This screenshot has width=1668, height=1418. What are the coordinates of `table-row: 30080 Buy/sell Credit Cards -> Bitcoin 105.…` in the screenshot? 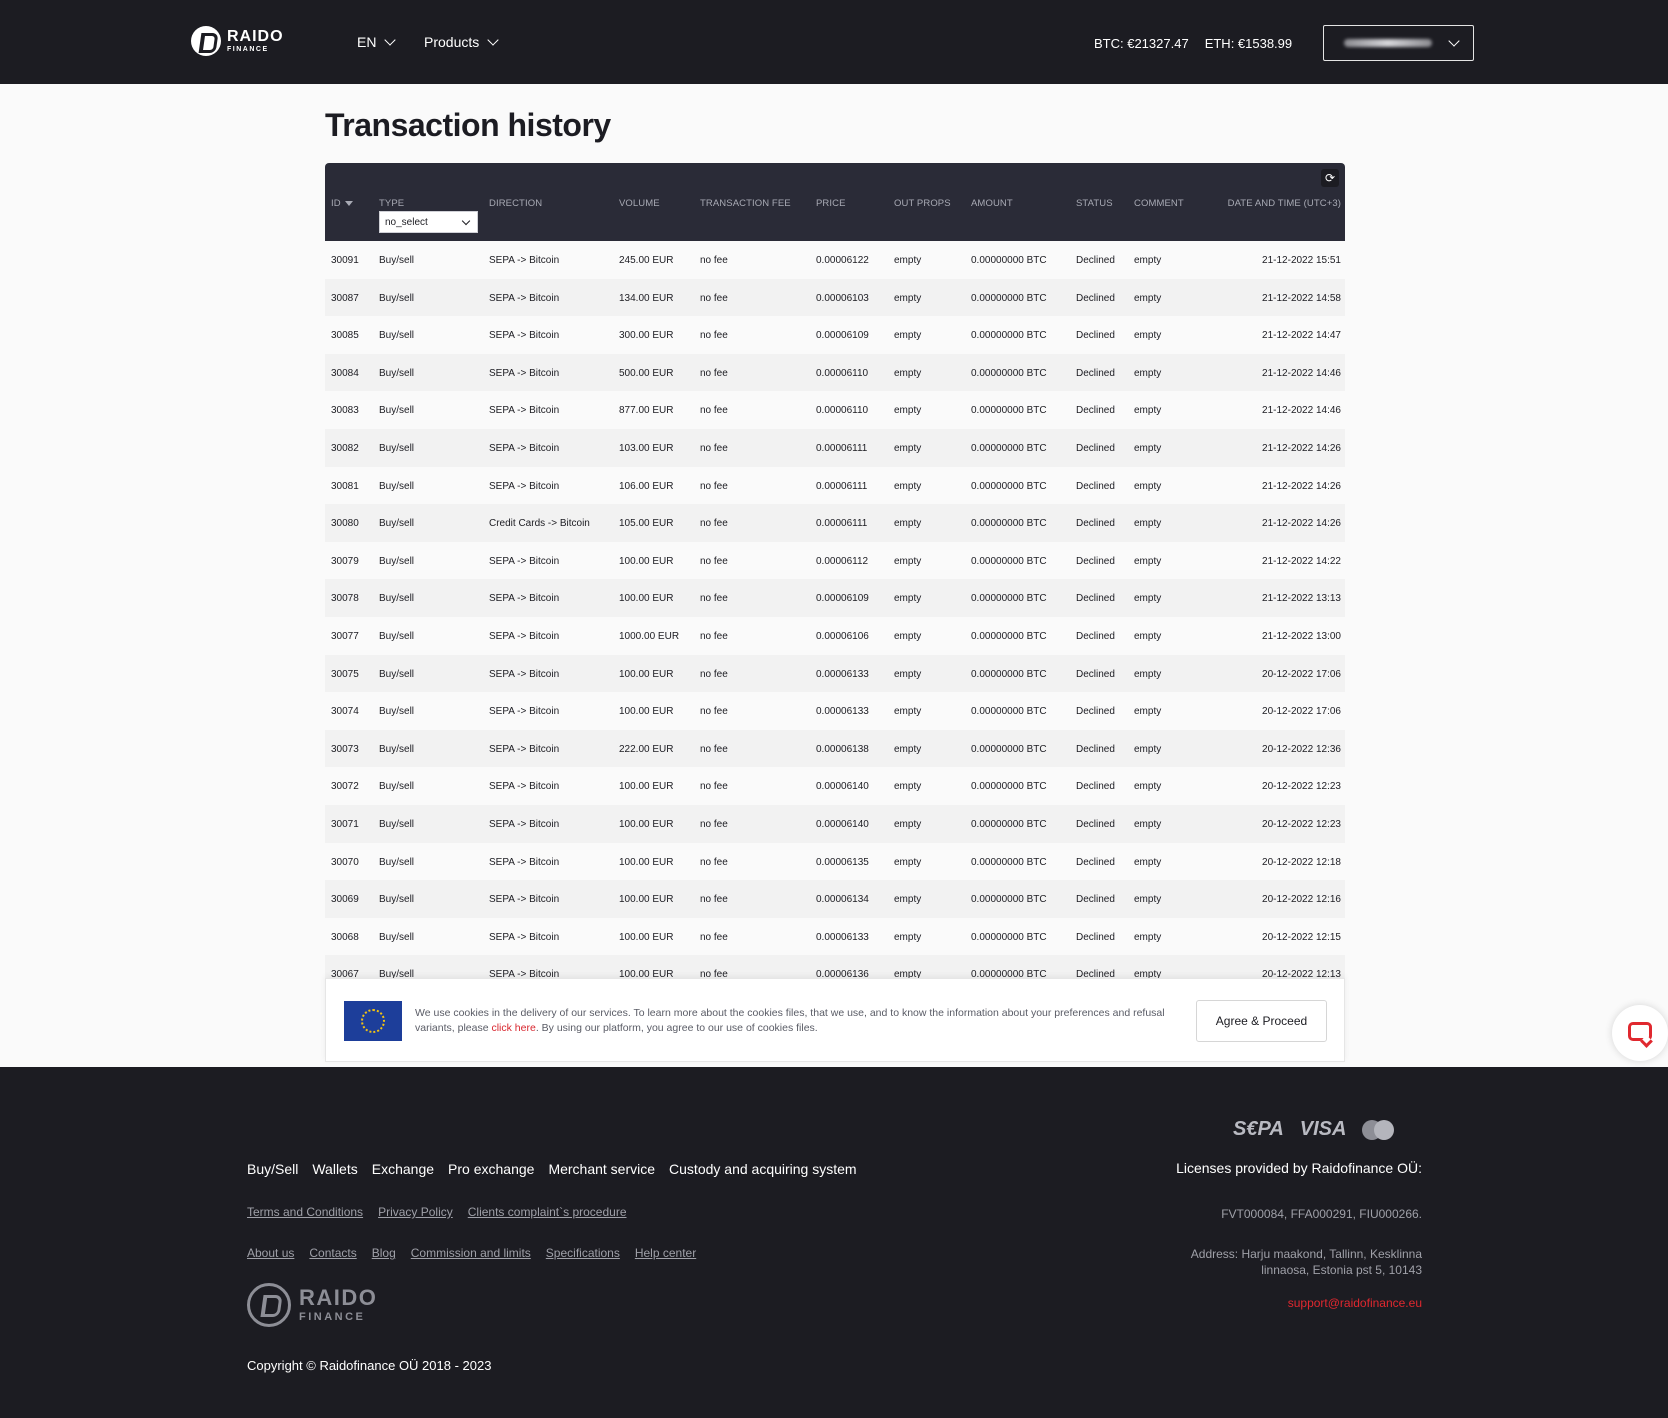 It's located at (835, 523).